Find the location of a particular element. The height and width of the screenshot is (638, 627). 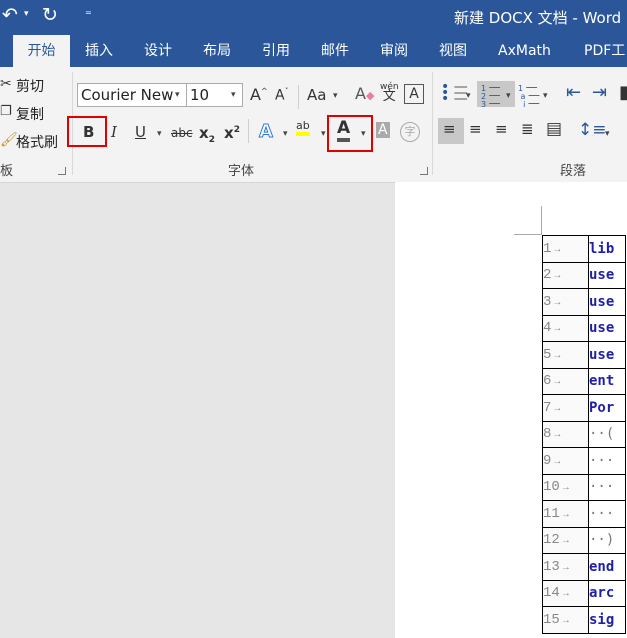

redo-icon: ↻ is located at coordinates (50, 15).